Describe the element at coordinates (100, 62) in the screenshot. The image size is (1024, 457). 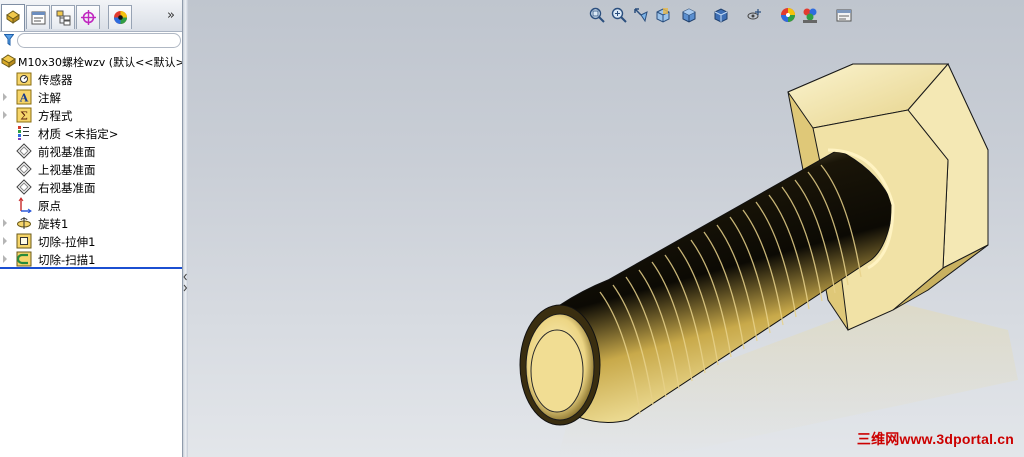
I see `tree-root-label: M10x30螺栓wzv (默认<<默认>_` at that location.